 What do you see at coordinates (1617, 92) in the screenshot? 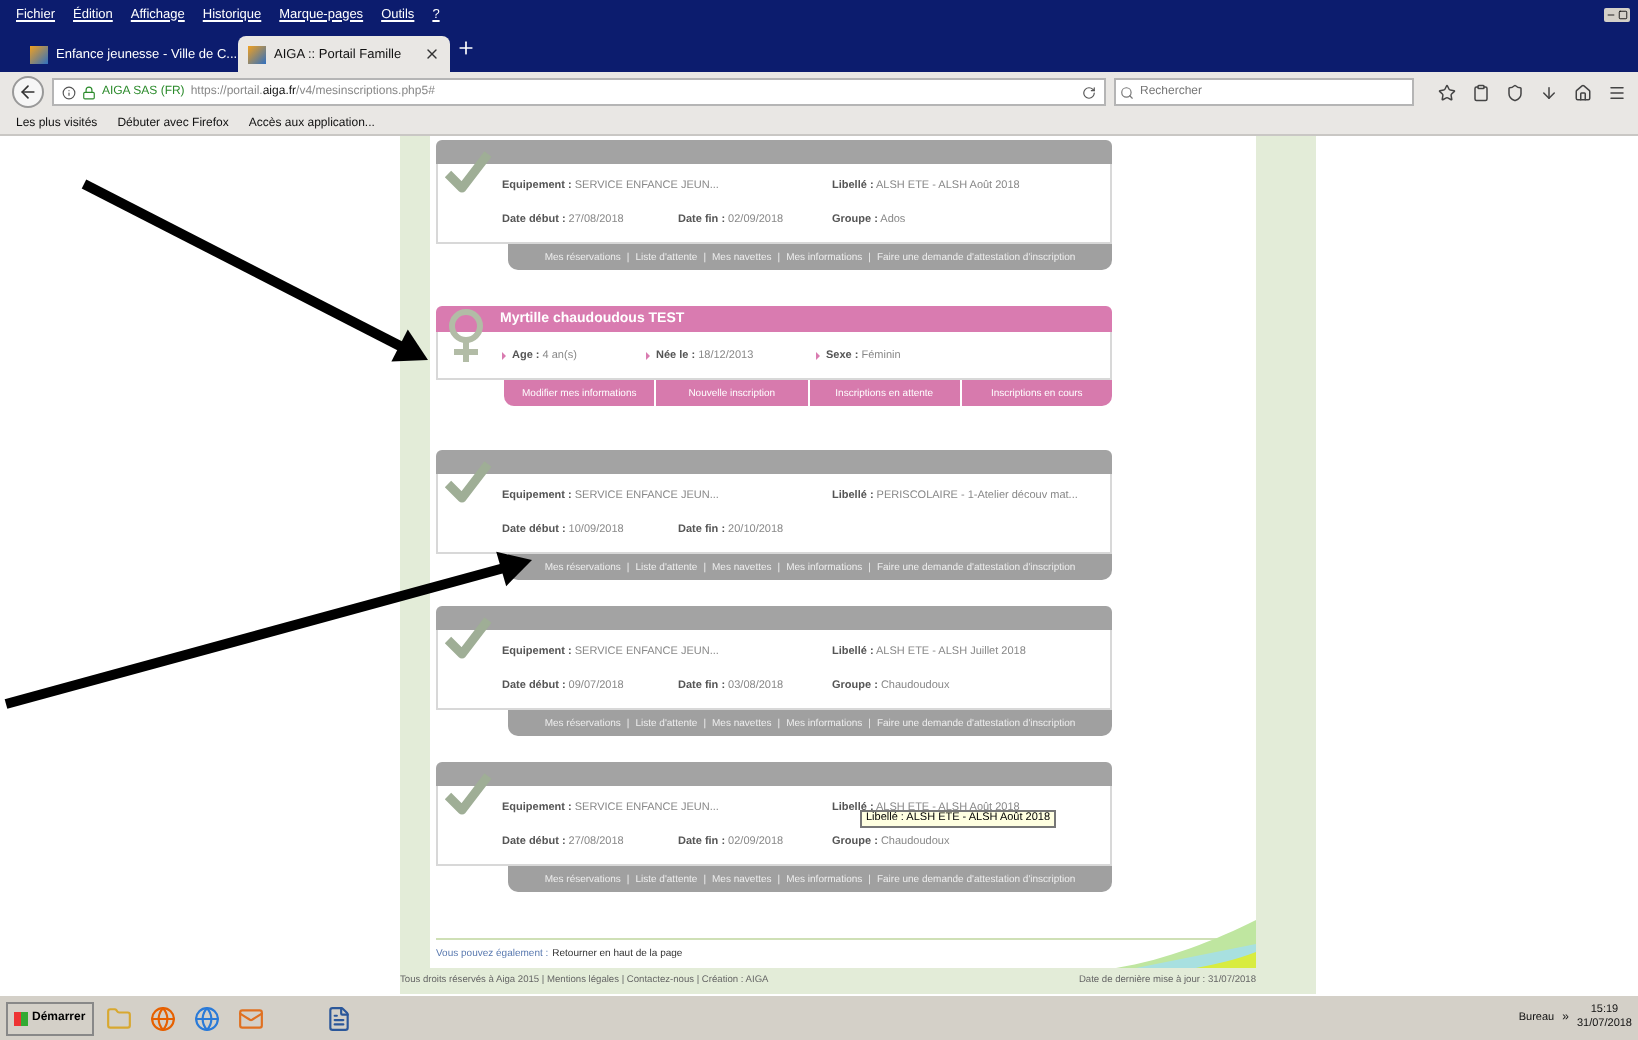
I see `menu-icon` at bounding box center [1617, 92].